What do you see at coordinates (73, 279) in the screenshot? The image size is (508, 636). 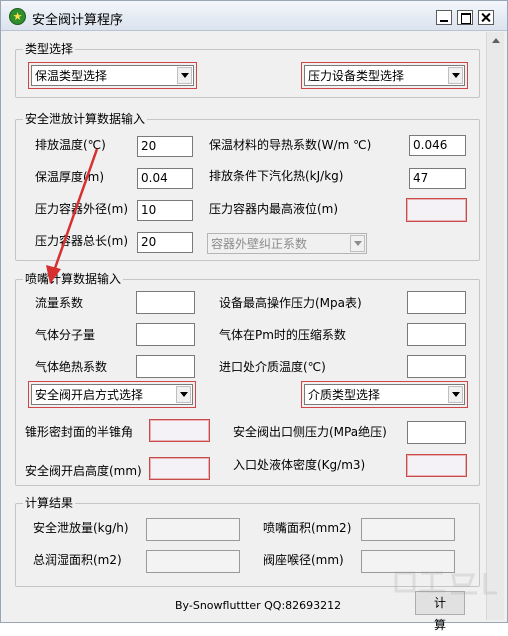 I see `nozzle-input-group-title: 喷嘴计算数据输入` at bounding box center [73, 279].